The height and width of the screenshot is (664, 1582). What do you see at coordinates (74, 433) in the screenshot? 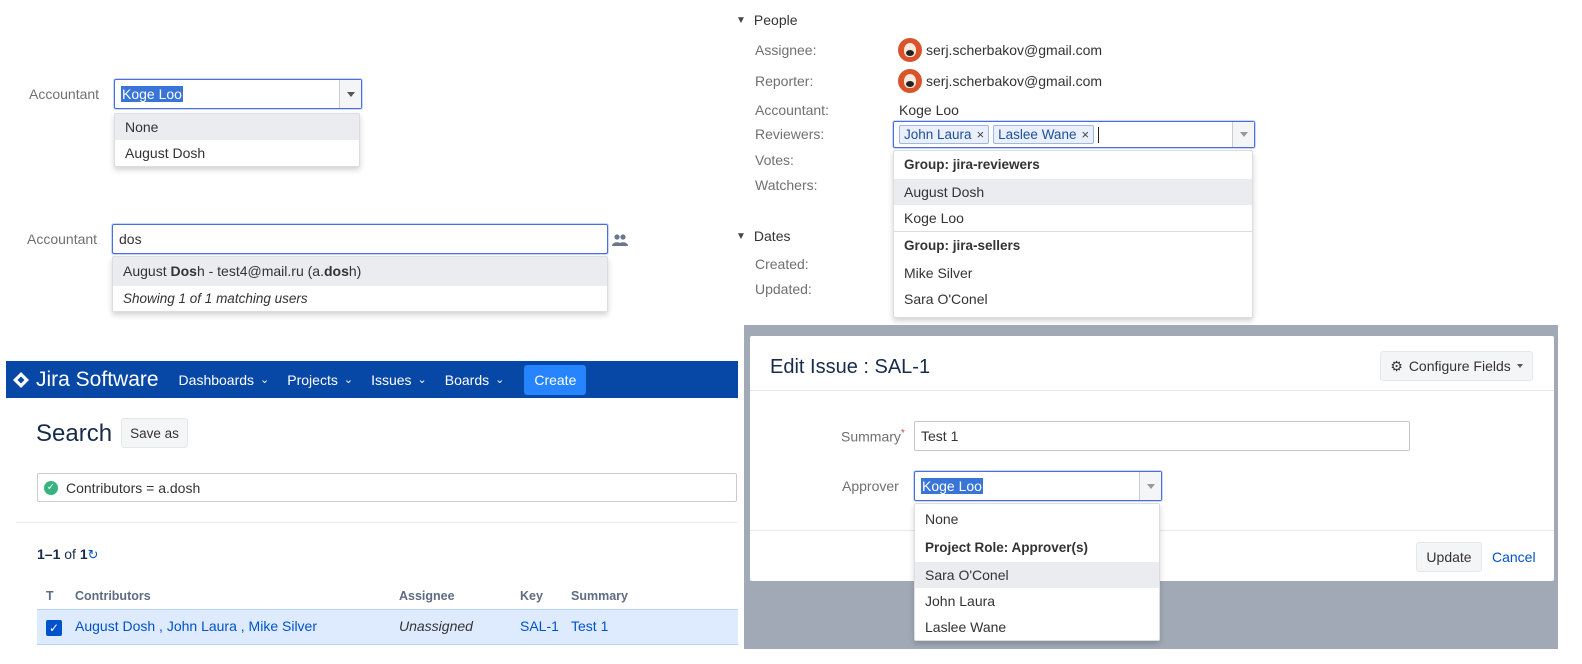
I see `search-page-title: Search` at bounding box center [74, 433].